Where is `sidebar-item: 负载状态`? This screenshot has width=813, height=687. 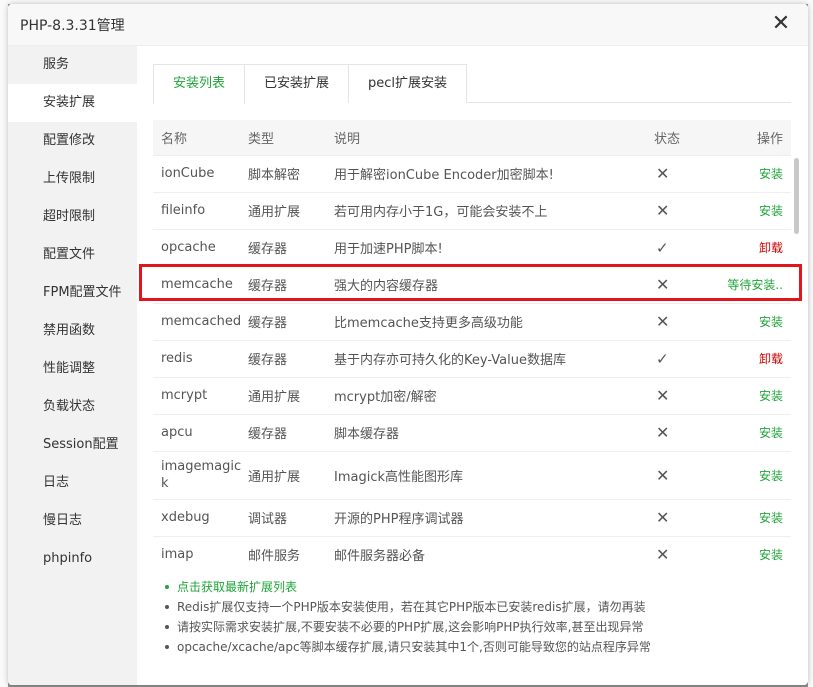
sidebar-item: 负载状态 is located at coordinates (72, 407).